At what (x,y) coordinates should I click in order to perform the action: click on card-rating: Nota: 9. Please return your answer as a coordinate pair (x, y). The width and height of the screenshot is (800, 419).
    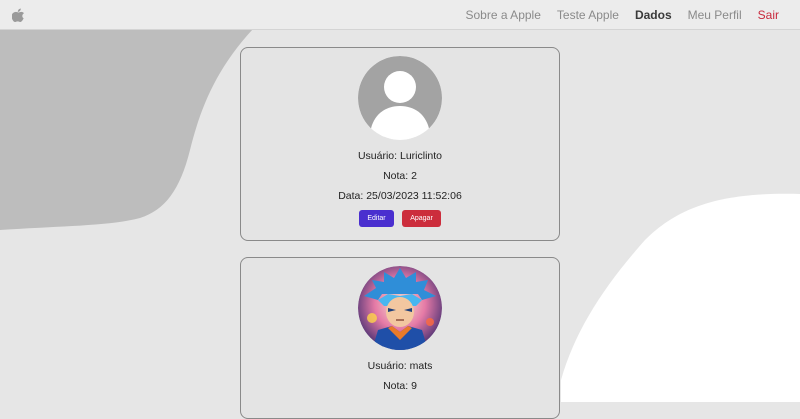
    Looking at the image, I should click on (400, 386).